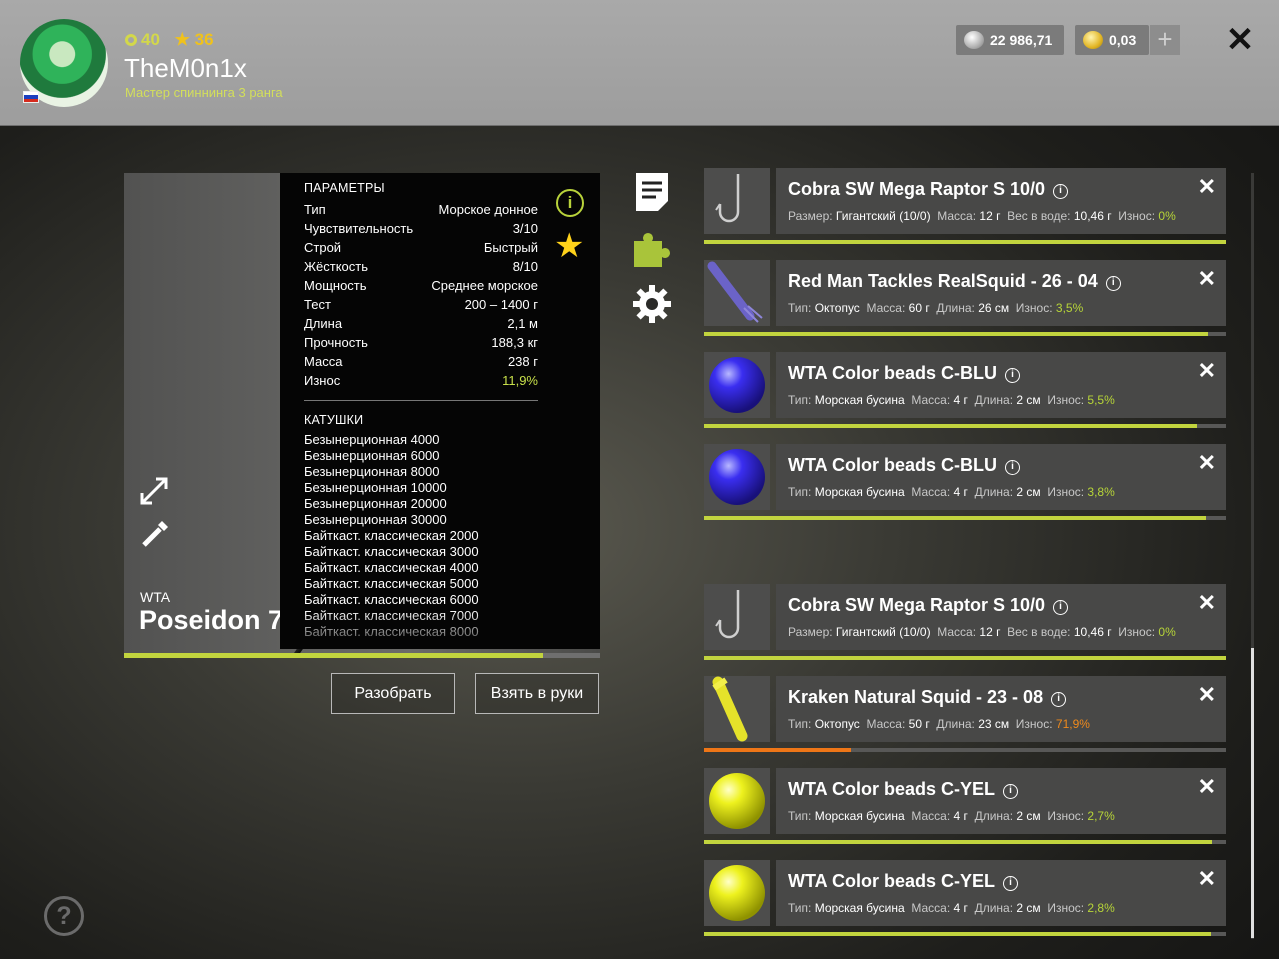  Describe the element at coordinates (155, 536) in the screenshot. I see `repair-icon` at that location.